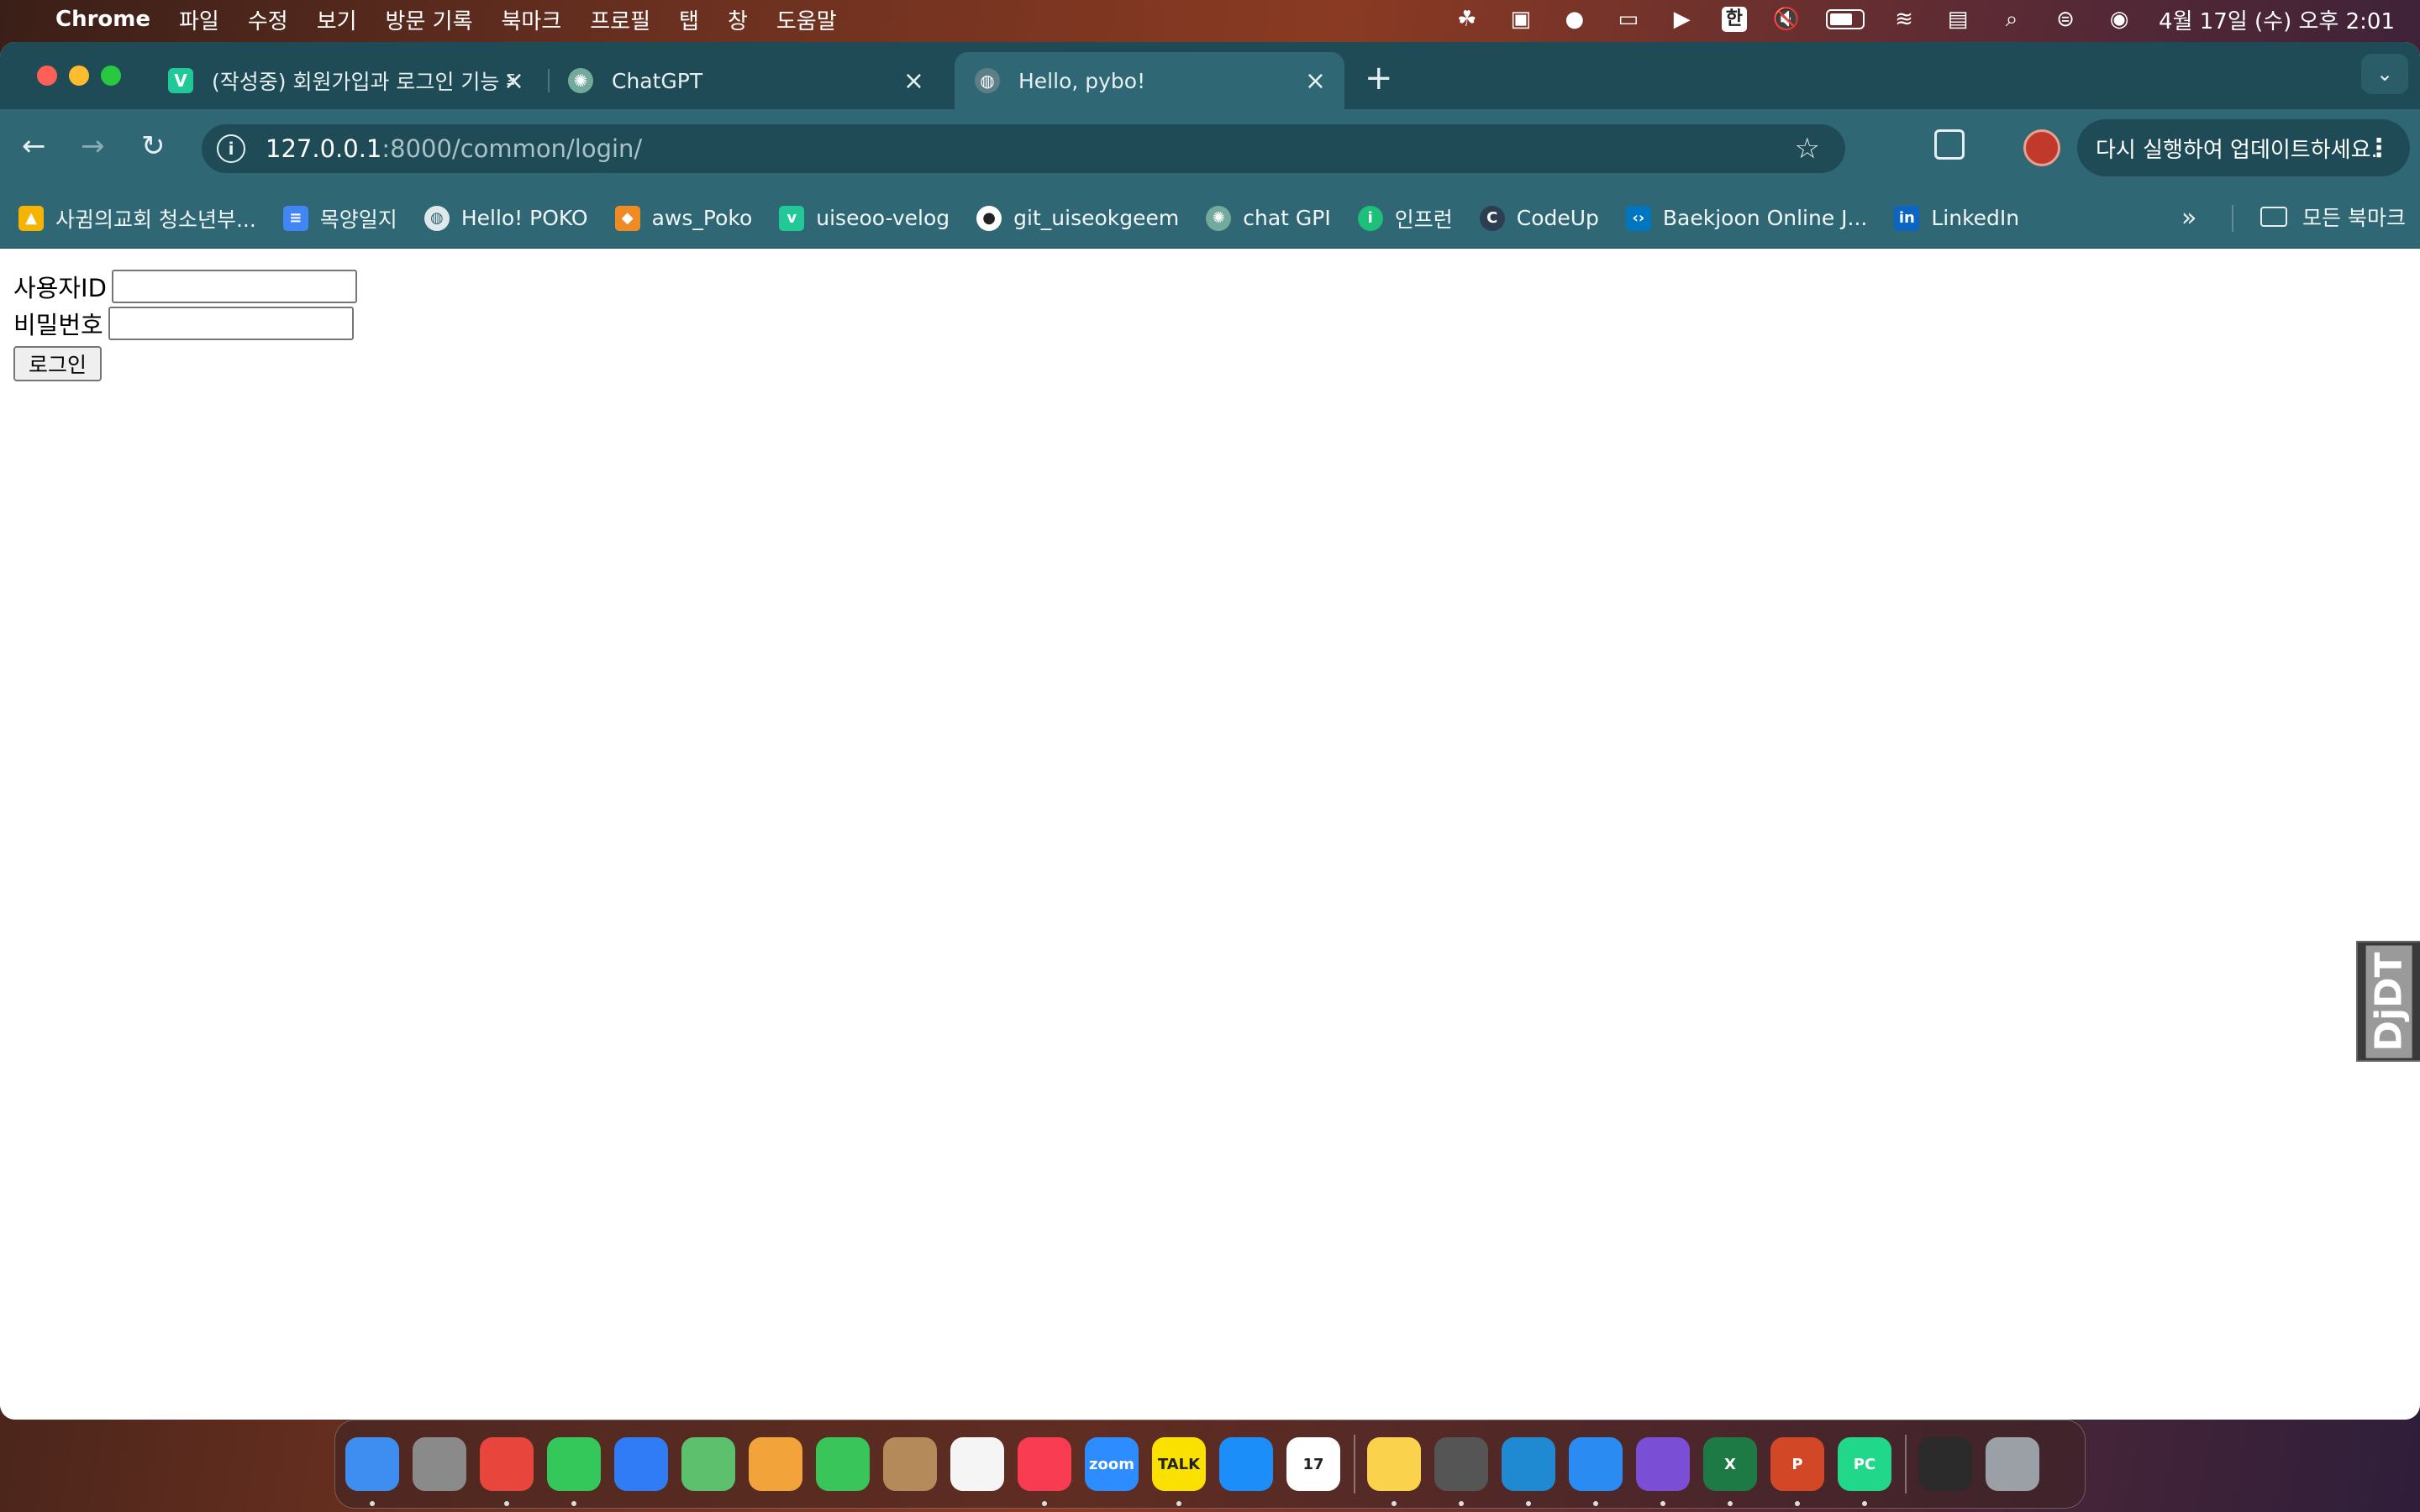  What do you see at coordinates (2188, 218) in the screenshot?
I see `more-bookmarks-chevron-icon: »` at bounding box center [2188, 218].